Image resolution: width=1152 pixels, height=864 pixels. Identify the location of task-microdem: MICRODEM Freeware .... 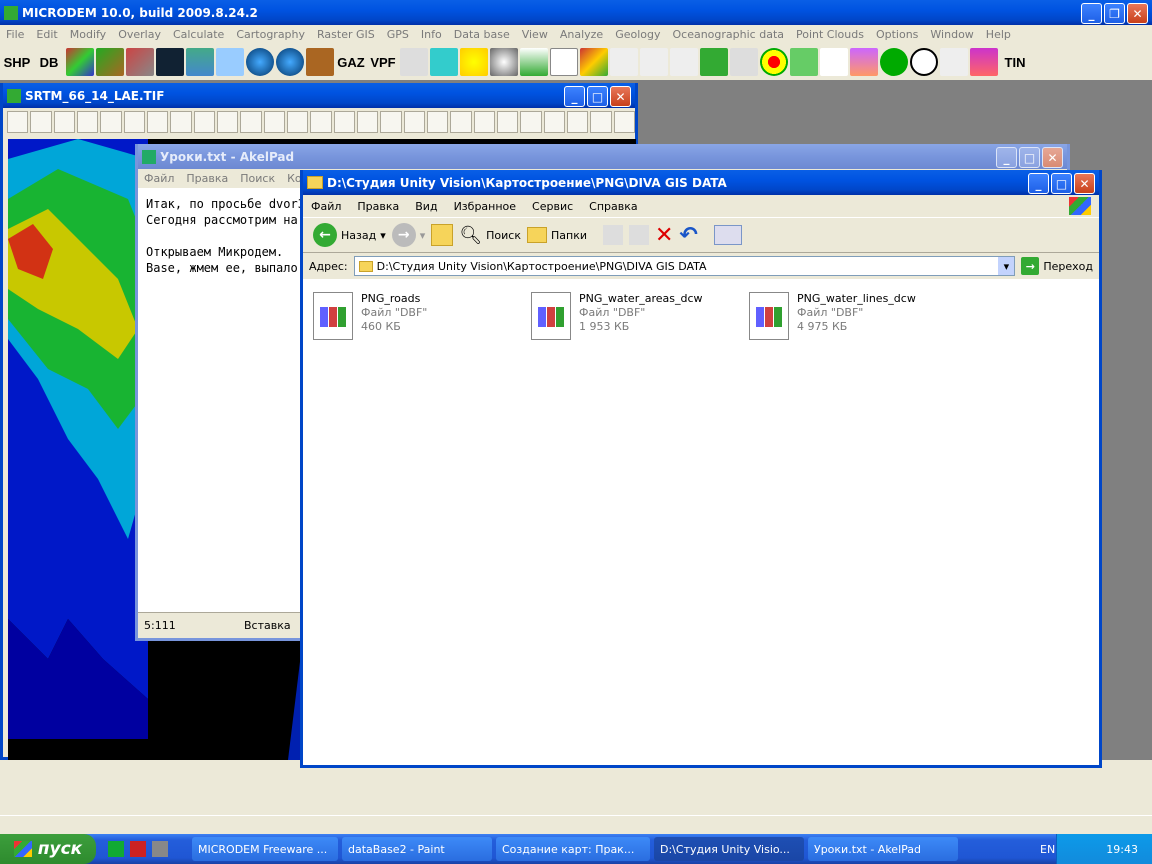
(265, 849).